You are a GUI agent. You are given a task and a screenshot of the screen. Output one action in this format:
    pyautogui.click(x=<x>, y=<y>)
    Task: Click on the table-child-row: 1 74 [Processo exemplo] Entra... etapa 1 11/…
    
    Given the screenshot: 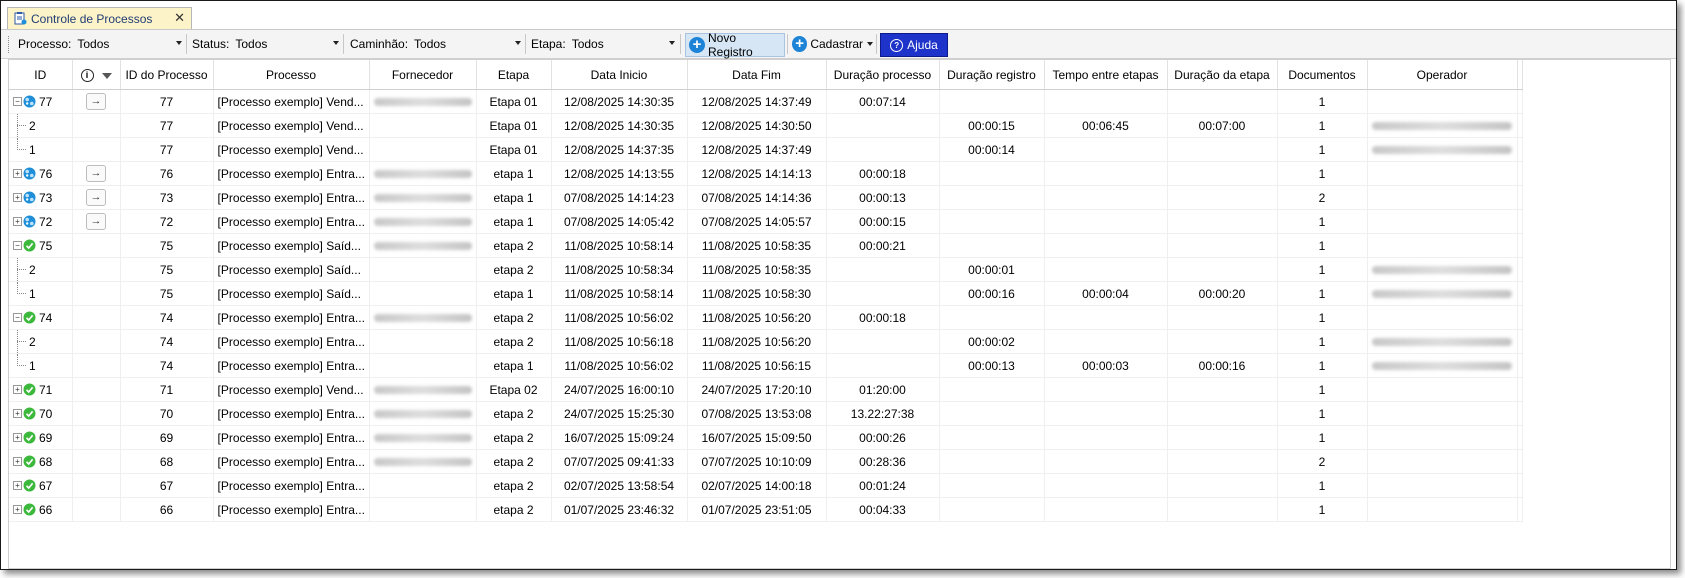 What is the action you would take?
    pyautogui.click(x=766, y=365)
    